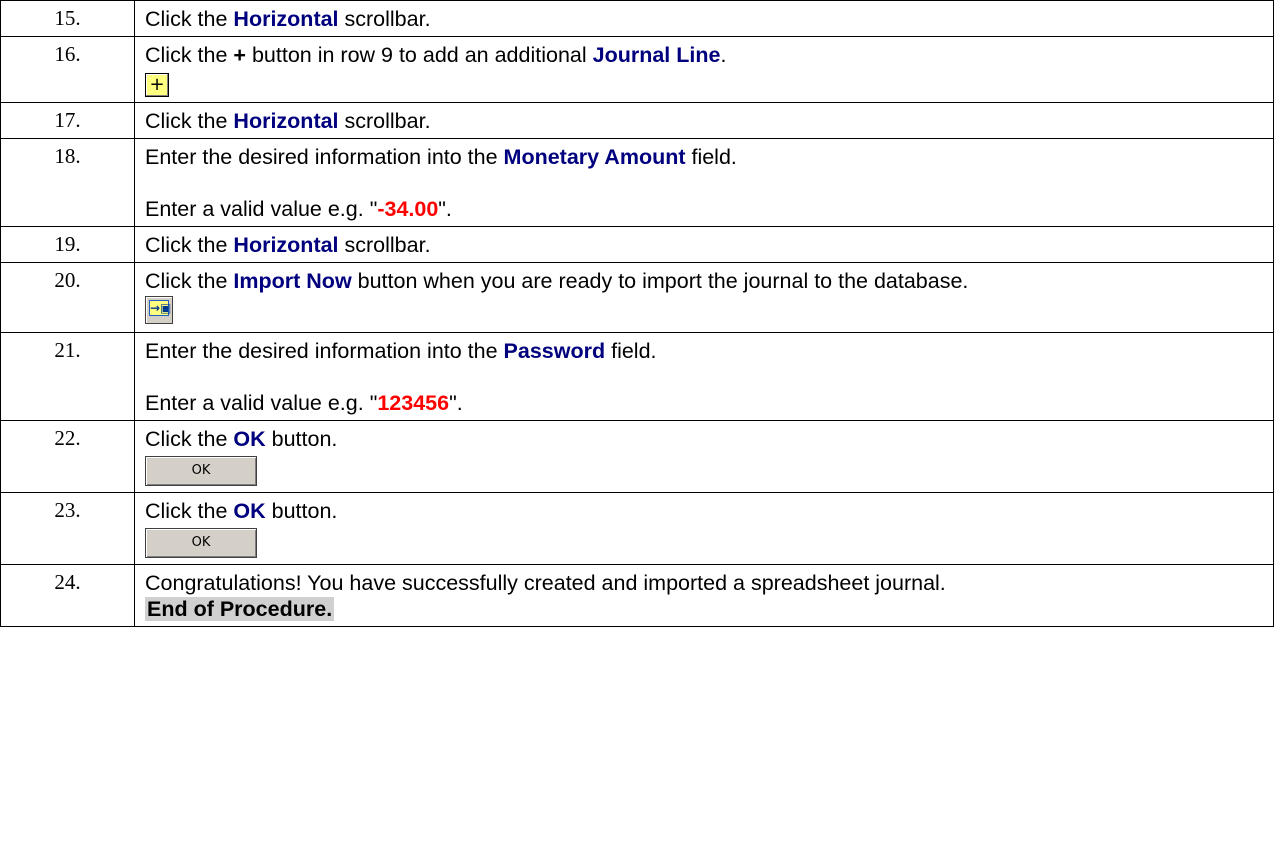 Image resolution: width=1283 pixels, height=847 pixels. What do you see at coordinates (159, 310) in the screenshot?
I see `import-now-icon: →▣` at bounding box center [159, 310].